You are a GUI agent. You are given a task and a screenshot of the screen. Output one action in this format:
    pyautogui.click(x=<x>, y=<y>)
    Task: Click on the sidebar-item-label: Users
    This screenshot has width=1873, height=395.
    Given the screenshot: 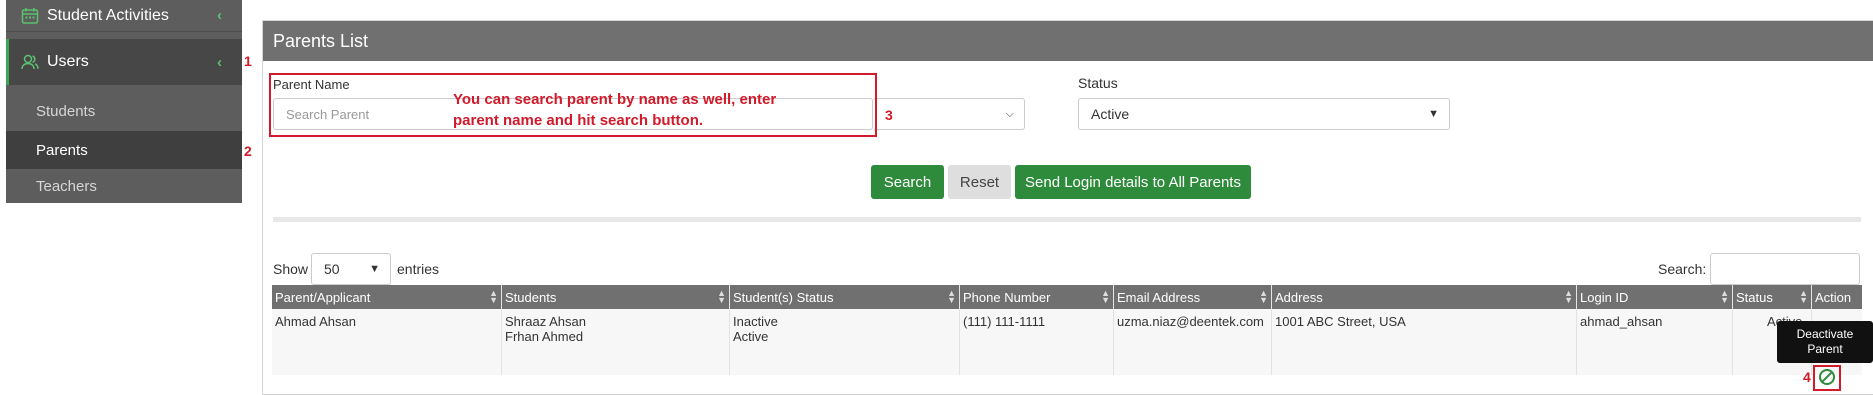 What is the action you would take?
    pyautogui.click(x=68, y=61)
    